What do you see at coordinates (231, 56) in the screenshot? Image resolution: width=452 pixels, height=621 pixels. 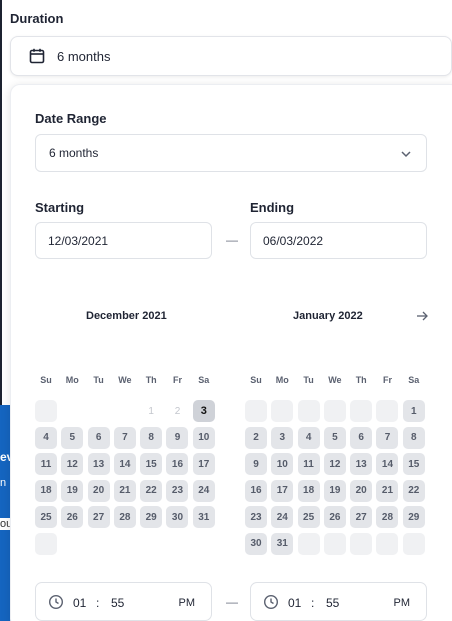 I see `duration-field: 6 months` at bounding box center [231, 56].